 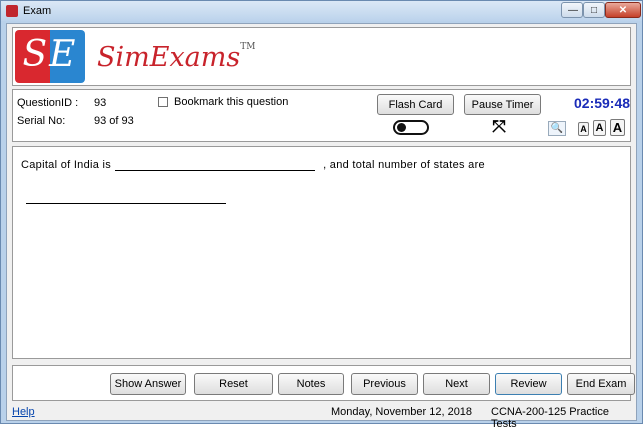 I want to click on font-medium-button: A, so click(x=599, y=128).